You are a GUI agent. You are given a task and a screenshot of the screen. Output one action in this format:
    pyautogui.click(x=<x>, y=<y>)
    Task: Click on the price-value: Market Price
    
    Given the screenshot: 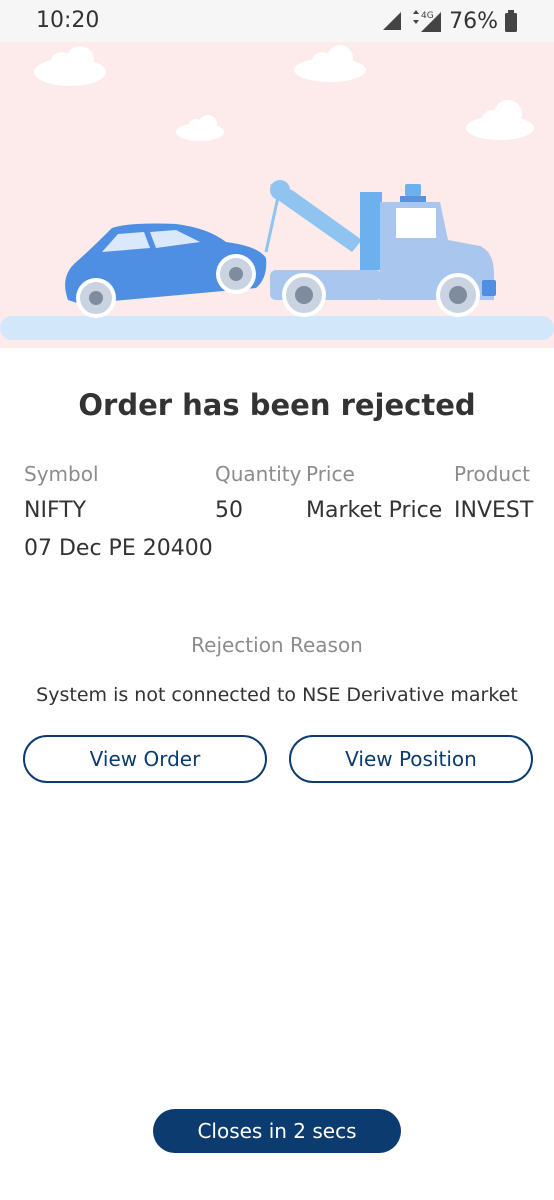 What is the action you would take?
    pyautogui.click(x=374, y=510)
    